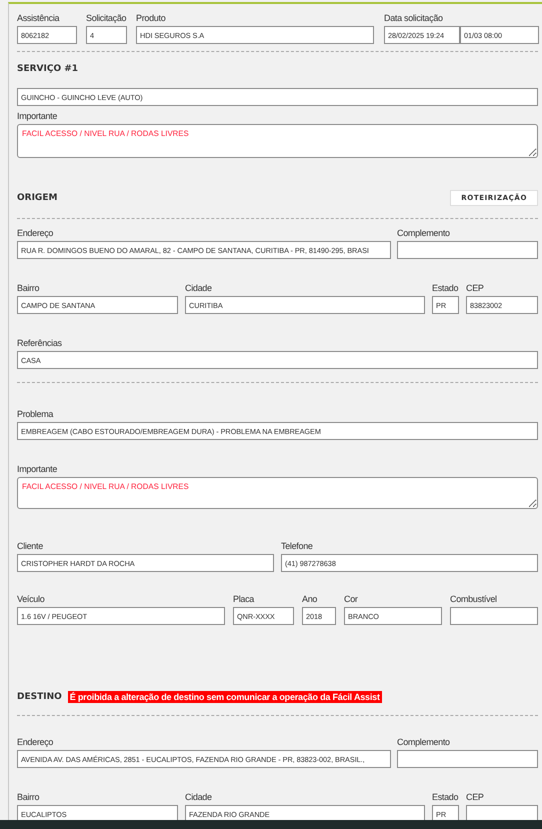 The height and width of the screenshot is (829, 542). What do you see at coordinates (225, 697) in the screenshot?
I see `warning-banner: É proibida a alteração de destino sem comunicar a operação da Fácil Assist` at bounding box center [225, 697].